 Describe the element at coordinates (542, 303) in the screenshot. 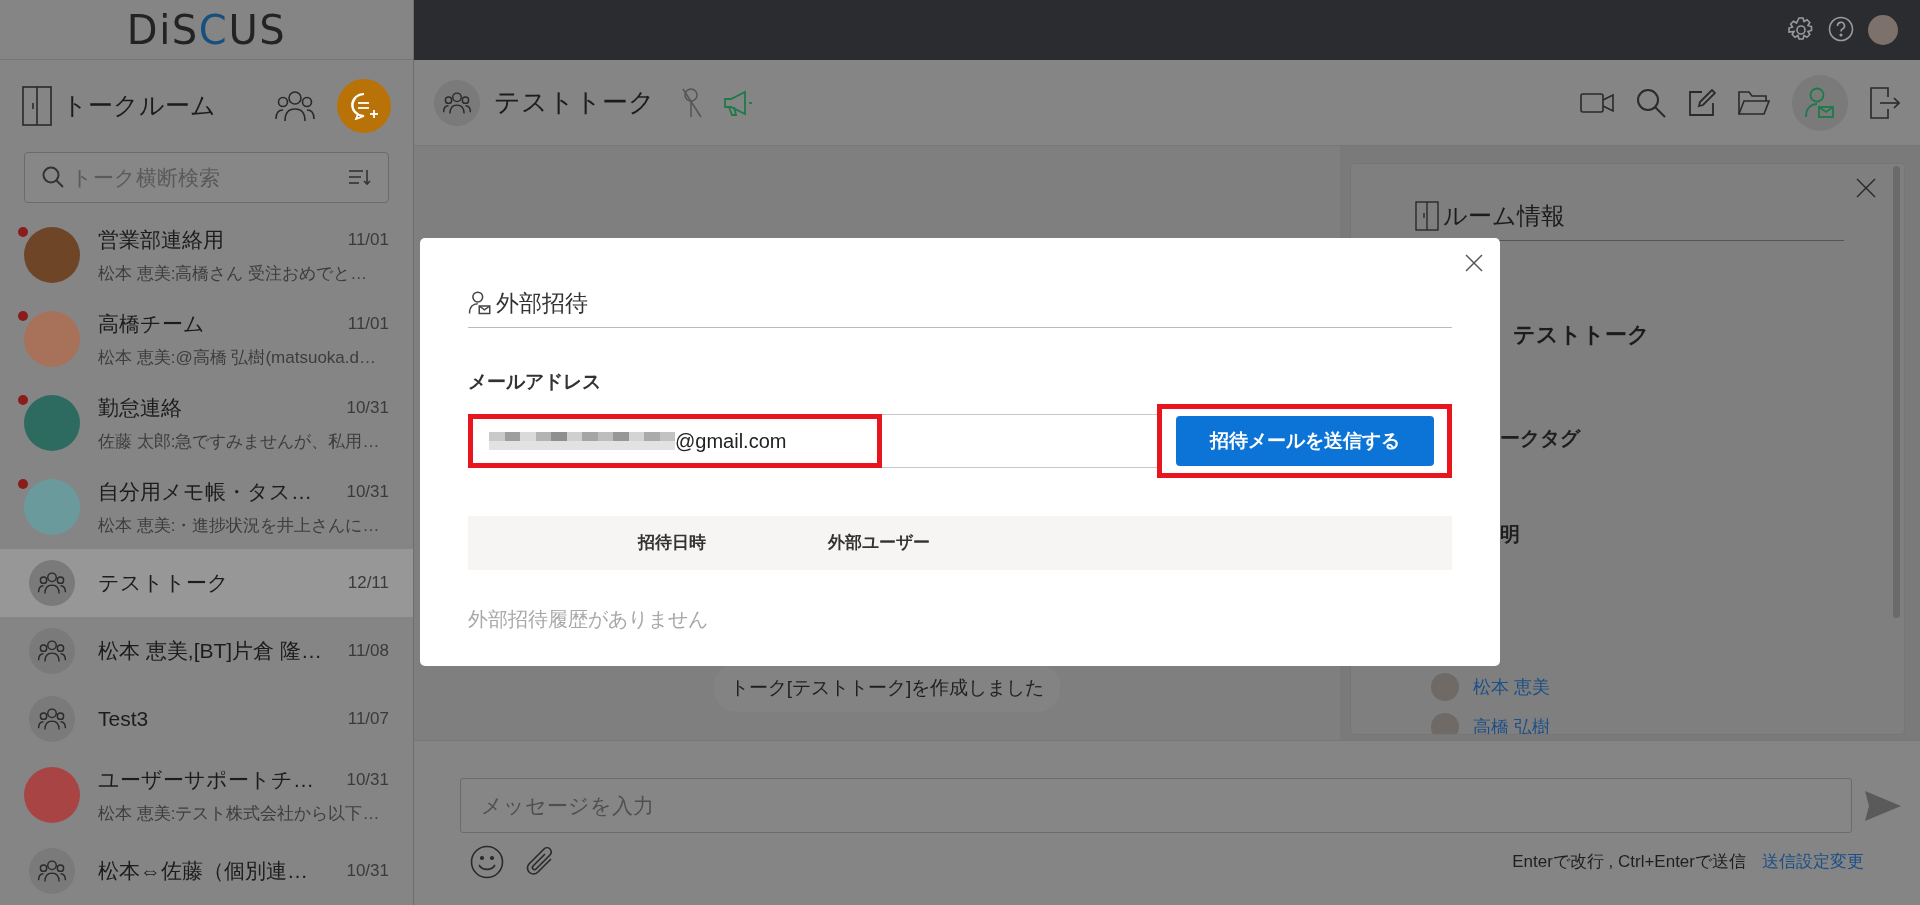

I see `dialog-title: 外部招待` at that location.